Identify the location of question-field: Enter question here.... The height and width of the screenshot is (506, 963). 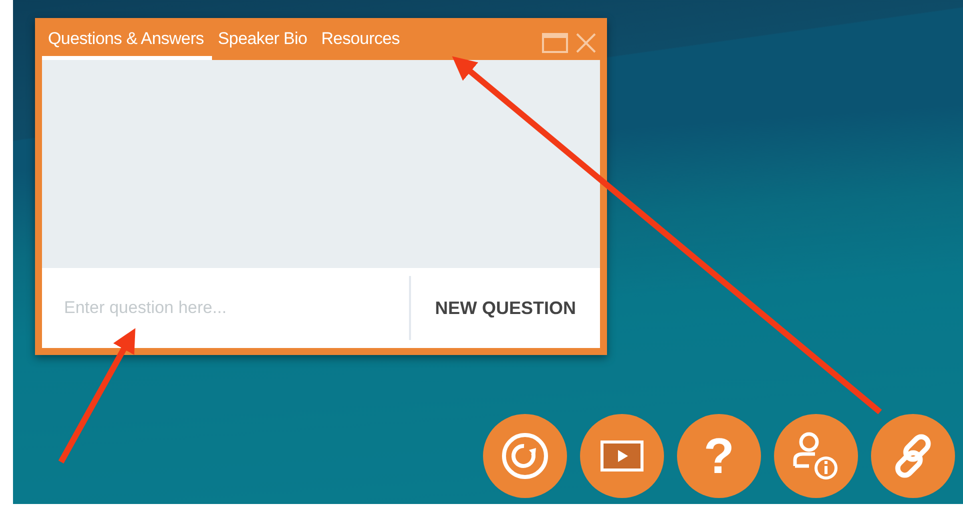
(225, 308).